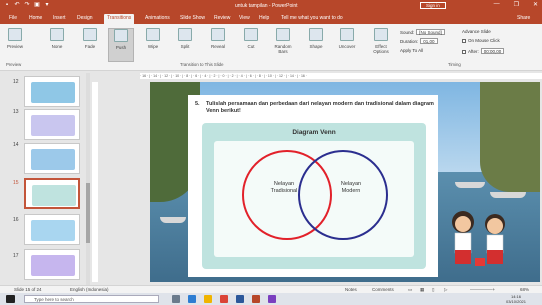 The image size is (542, 305). What do you see at coordinates (88, 179) in the screenshot?
I see `thumbnails-scrollbar` at bounding box center [88, 179].